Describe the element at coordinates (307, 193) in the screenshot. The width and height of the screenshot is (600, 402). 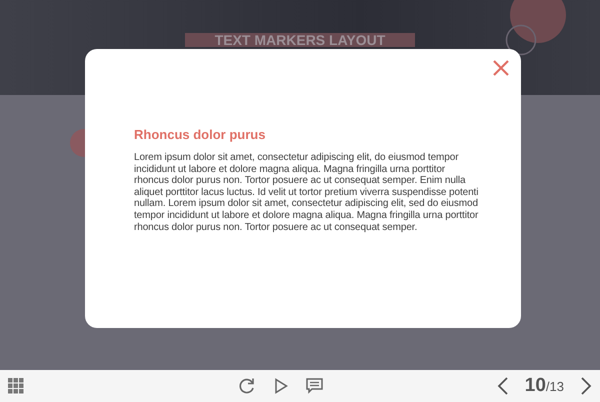
I see `popup-text: Lorem ipsum dolor sit amet, consectetur adipiscing elit, do eiusmod tempor incididunt ut labore et dolore magna aliqua. Magna fringilla urna porttitor rhoncus dolor purus non. Tortor posuere ac ut consequat semper. Enim nulla aliquet porttitor lacus luctus. Id velit ut tortor pretium viverra suspendisse potenti nullam. Lorem ipsum dolor sit amet, consectetur adipiscing elit, sed do eiusmod tempor incididunt ut labore et dolore magna aliqua. Magna fringilla urna porttitor rhoncus dolor purus non. Tortor posuere ac ut consequat semper.` at that location.